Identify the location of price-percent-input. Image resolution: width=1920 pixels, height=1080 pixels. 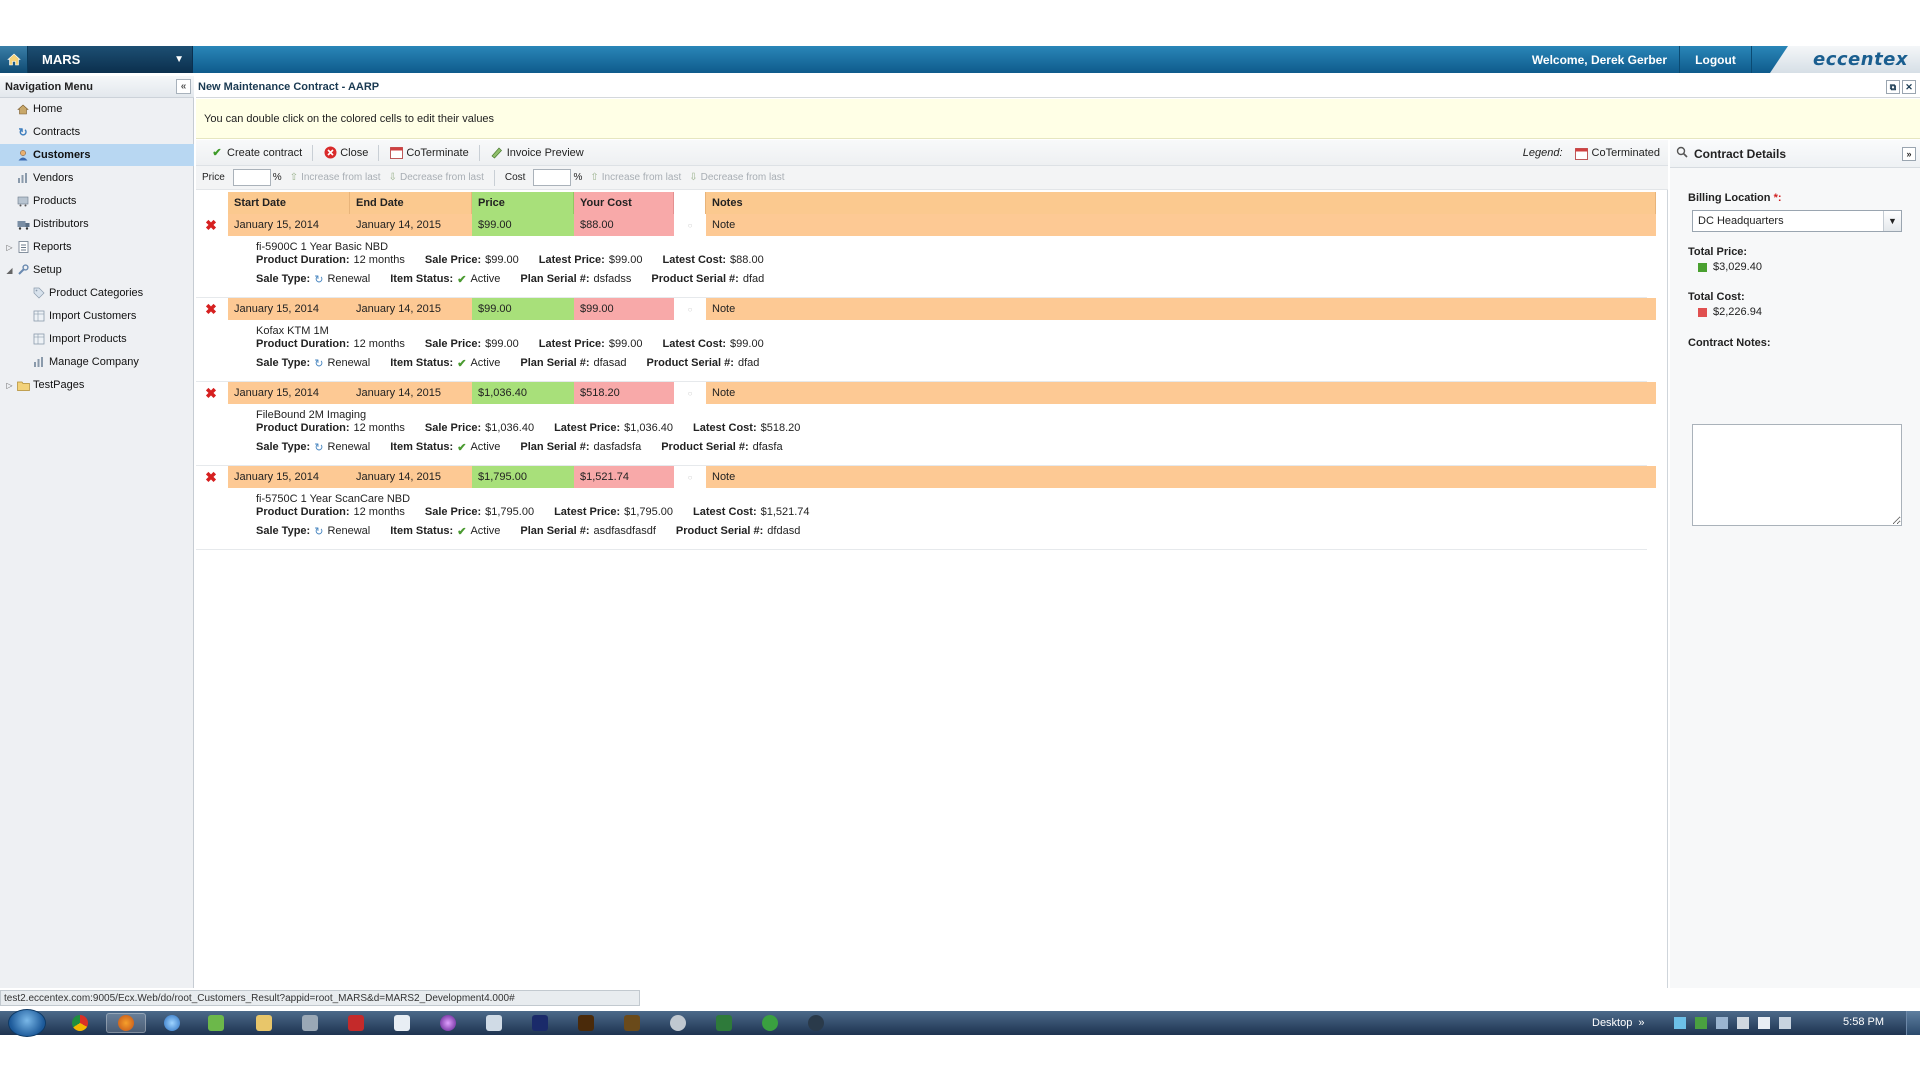
(251, 177).